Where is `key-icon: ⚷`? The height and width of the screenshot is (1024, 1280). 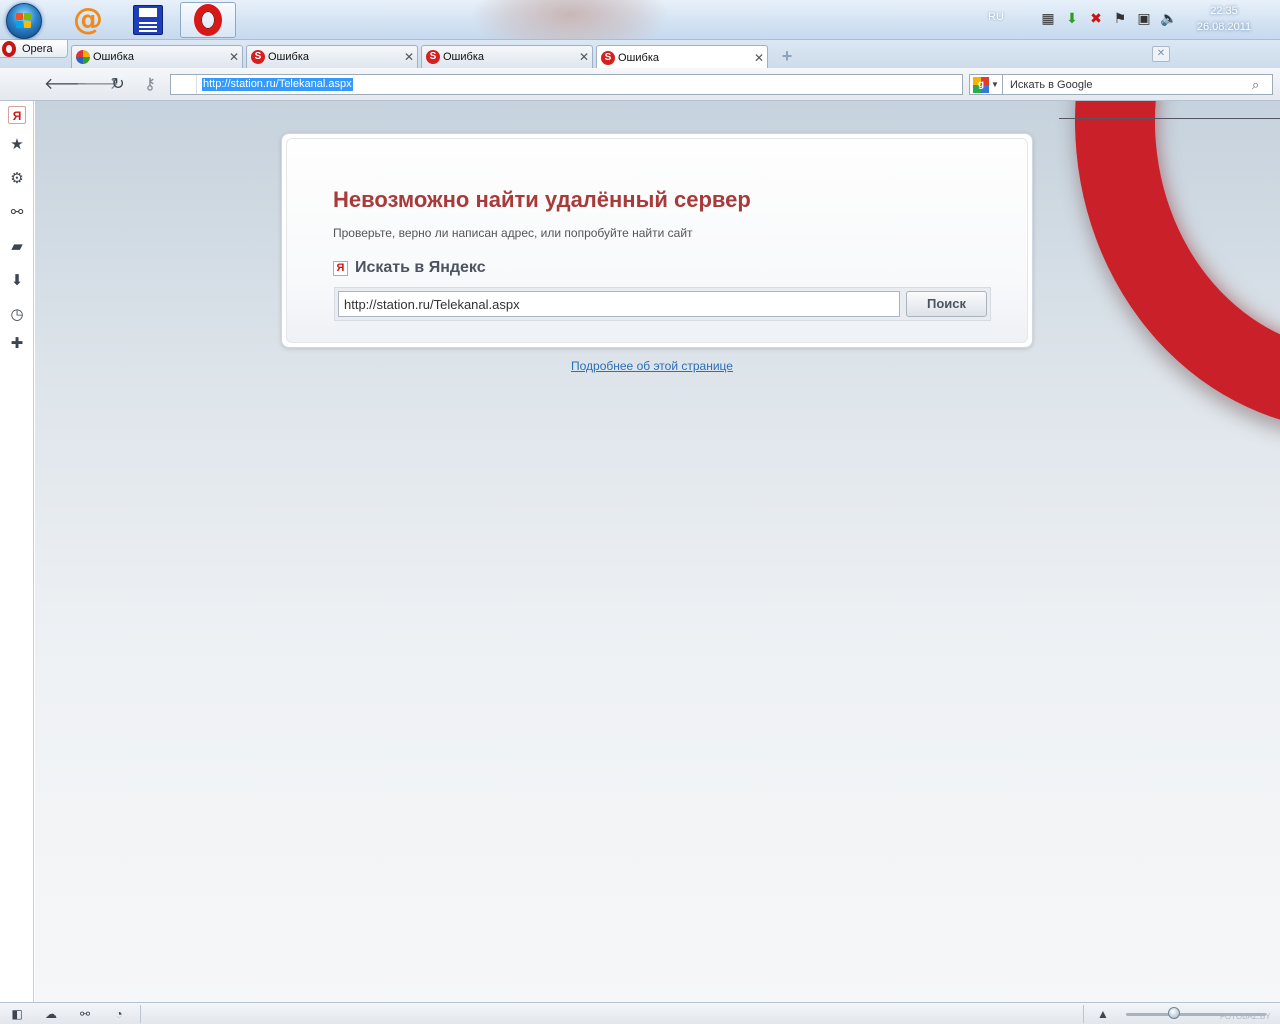
key-icon: ⚷ is located at coordinates (150, 85).